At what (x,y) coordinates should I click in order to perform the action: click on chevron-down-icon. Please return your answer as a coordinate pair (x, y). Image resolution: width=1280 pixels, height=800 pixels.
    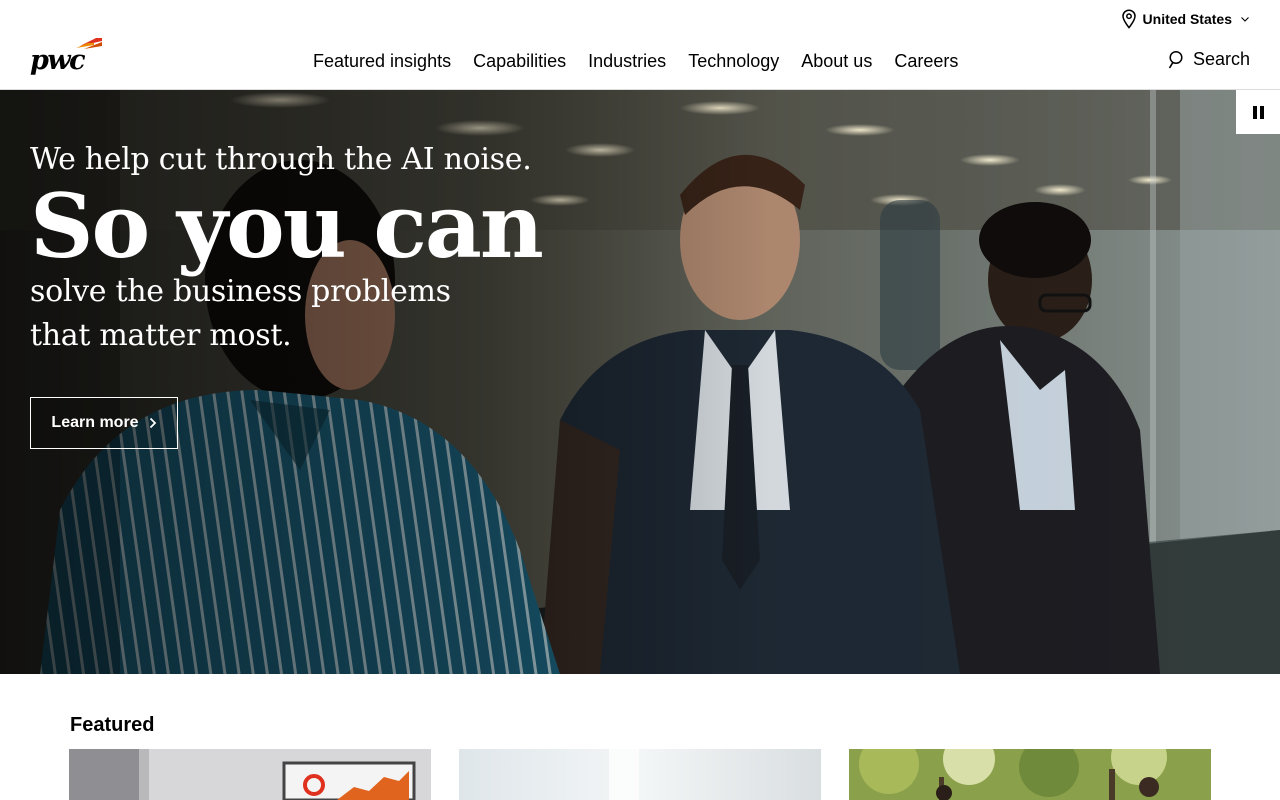
    Looking at the image, I should click on (1245, 19).